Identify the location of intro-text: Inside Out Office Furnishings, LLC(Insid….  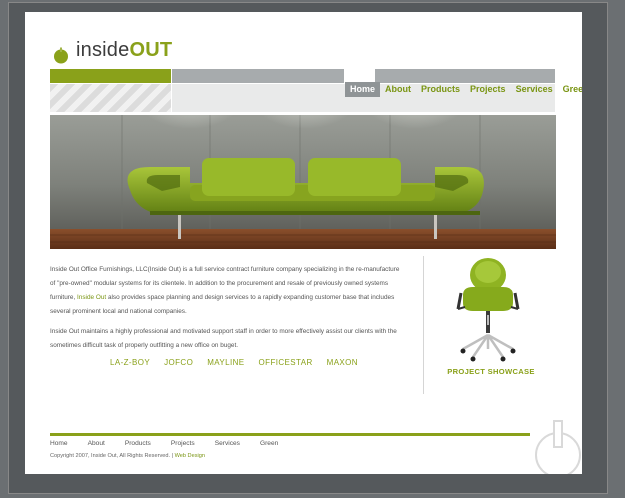
(227, 311).